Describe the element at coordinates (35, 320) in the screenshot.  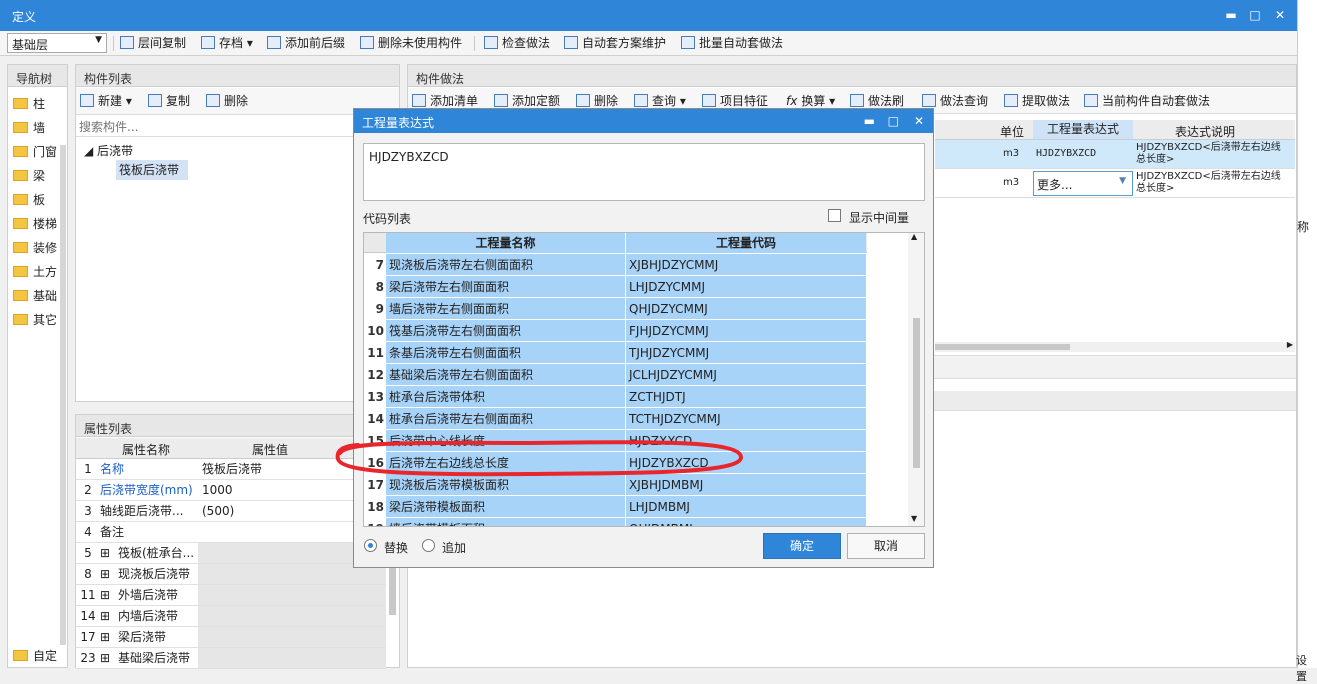
I see `nav-item-other: 其它` at that location.